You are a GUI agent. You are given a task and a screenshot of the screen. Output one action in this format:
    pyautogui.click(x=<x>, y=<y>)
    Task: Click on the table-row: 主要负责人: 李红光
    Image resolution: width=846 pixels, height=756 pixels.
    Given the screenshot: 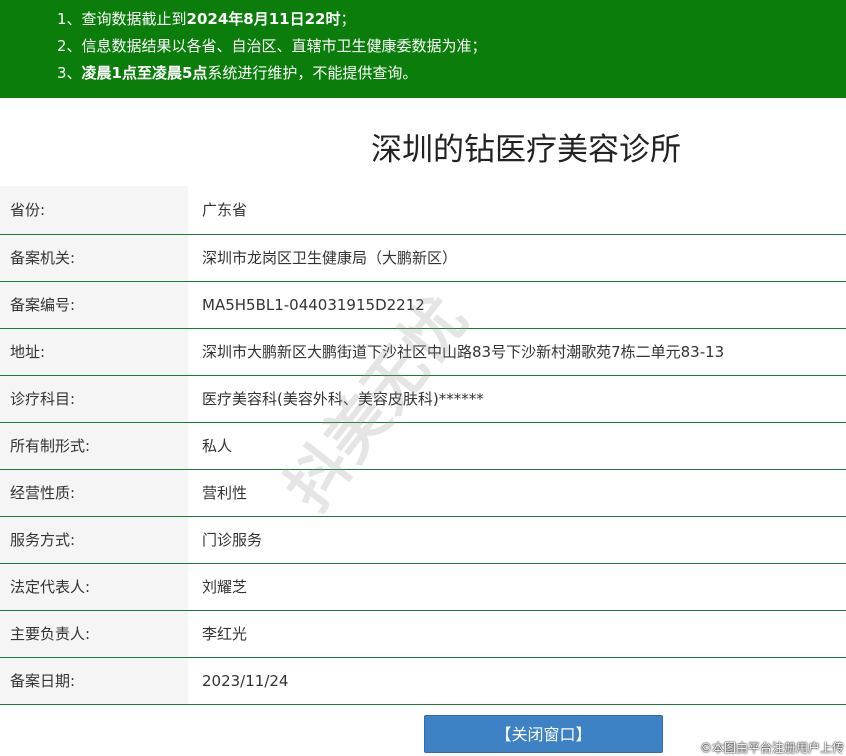 What is the action you would take?
    pyautogui.click(x=423, y=634)
    